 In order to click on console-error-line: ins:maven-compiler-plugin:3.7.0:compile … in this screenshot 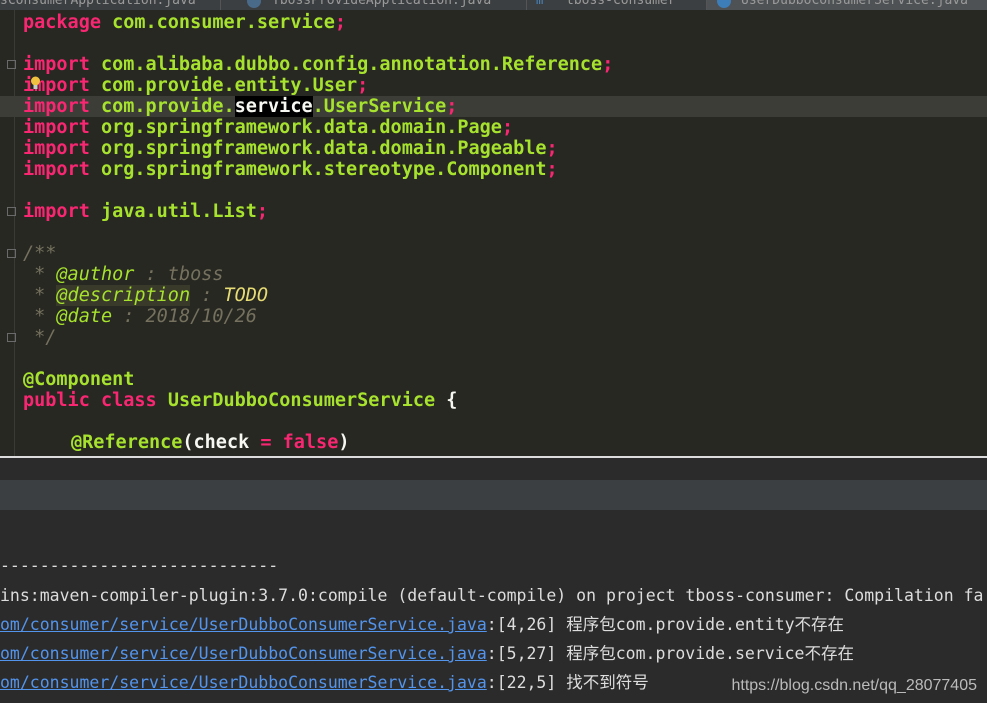, I will do `click(492, 595)`.